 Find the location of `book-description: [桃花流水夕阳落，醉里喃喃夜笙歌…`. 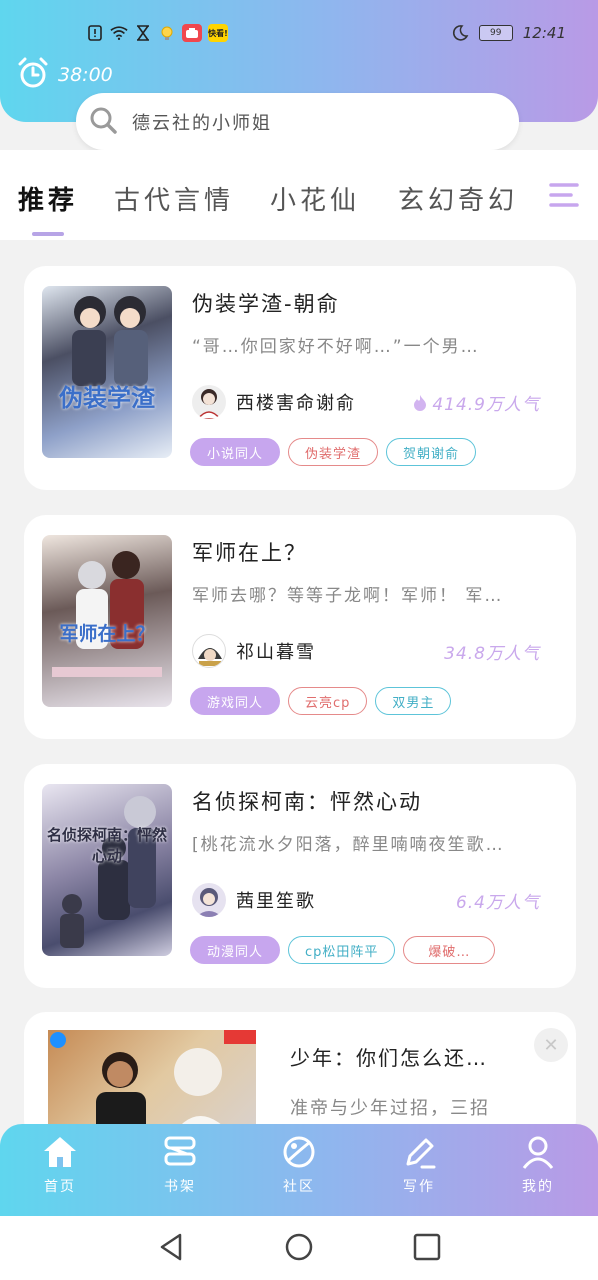

book-description: [桃花流水夕阳落，醉里喃喃夜笙歌… is located at coordinates (348, 845).